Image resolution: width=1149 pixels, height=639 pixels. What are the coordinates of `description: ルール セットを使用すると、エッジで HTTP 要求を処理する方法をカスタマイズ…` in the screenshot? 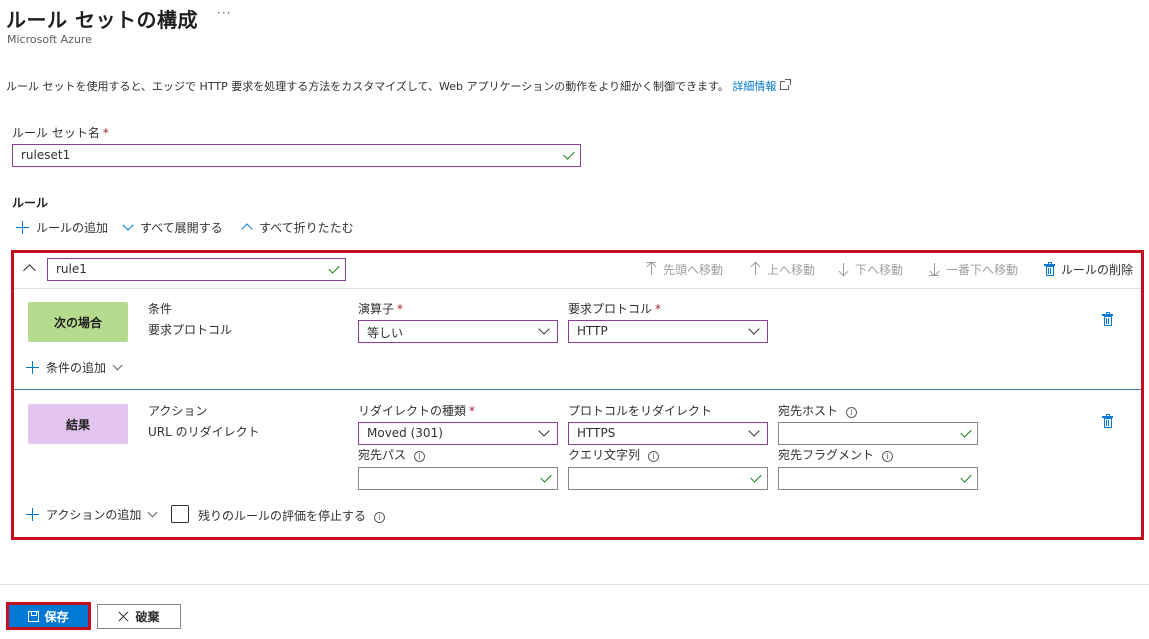 It's located at (399, 86).